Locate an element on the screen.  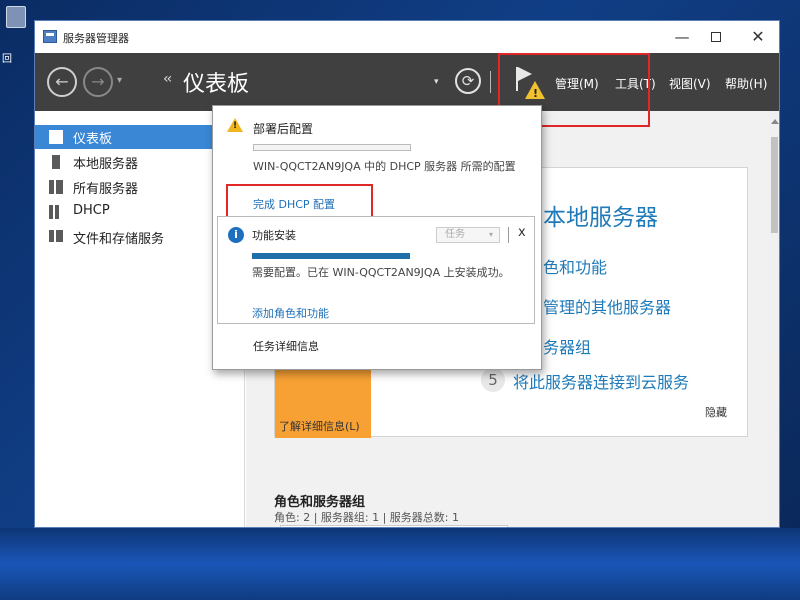
sidebar-item-label: 文件和存储服务 is located at coordinates (119, 239).